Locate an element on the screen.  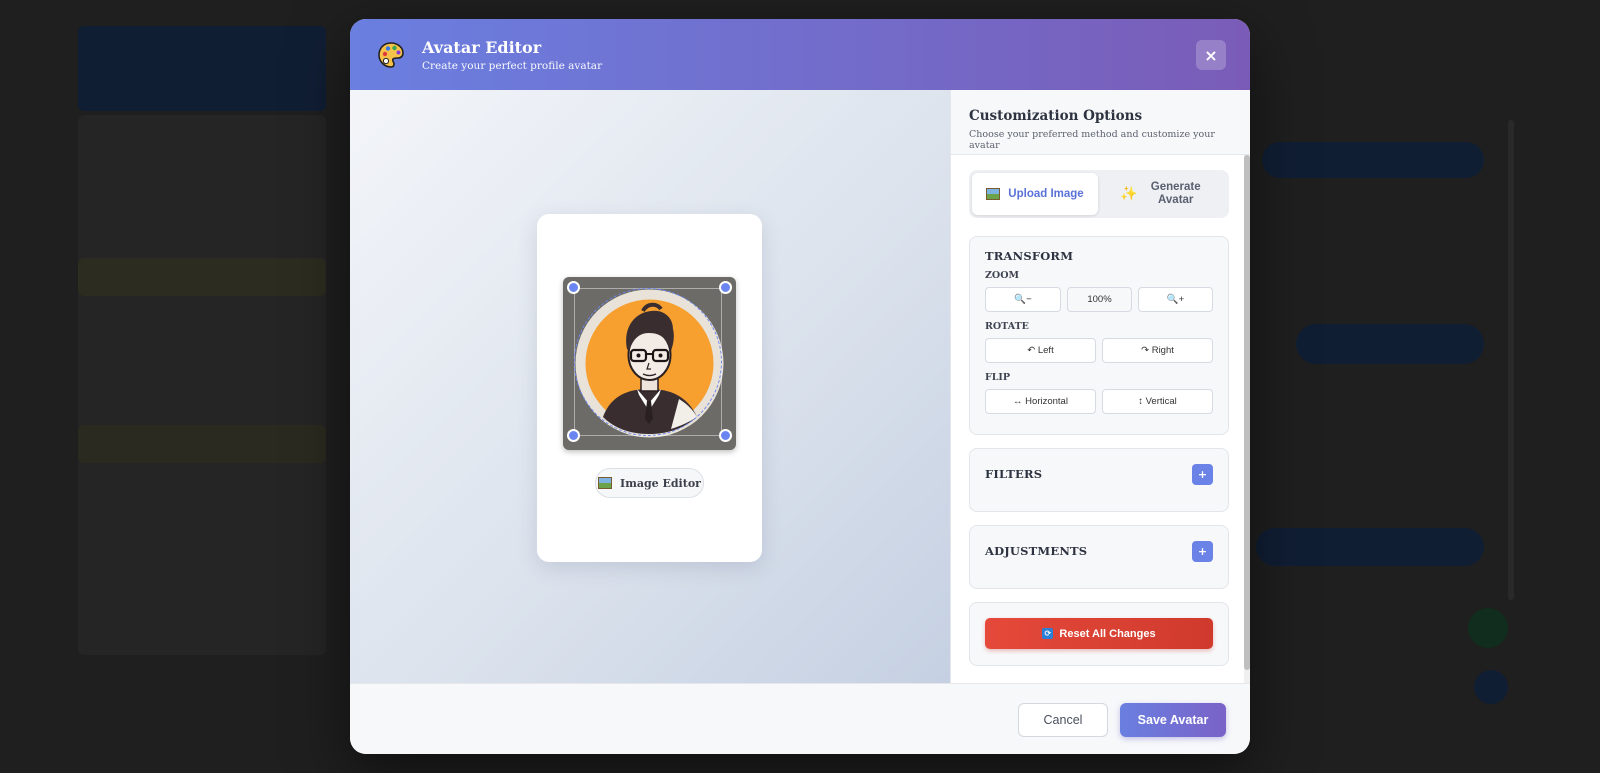
image-icon is located at coordinates (993, 194).